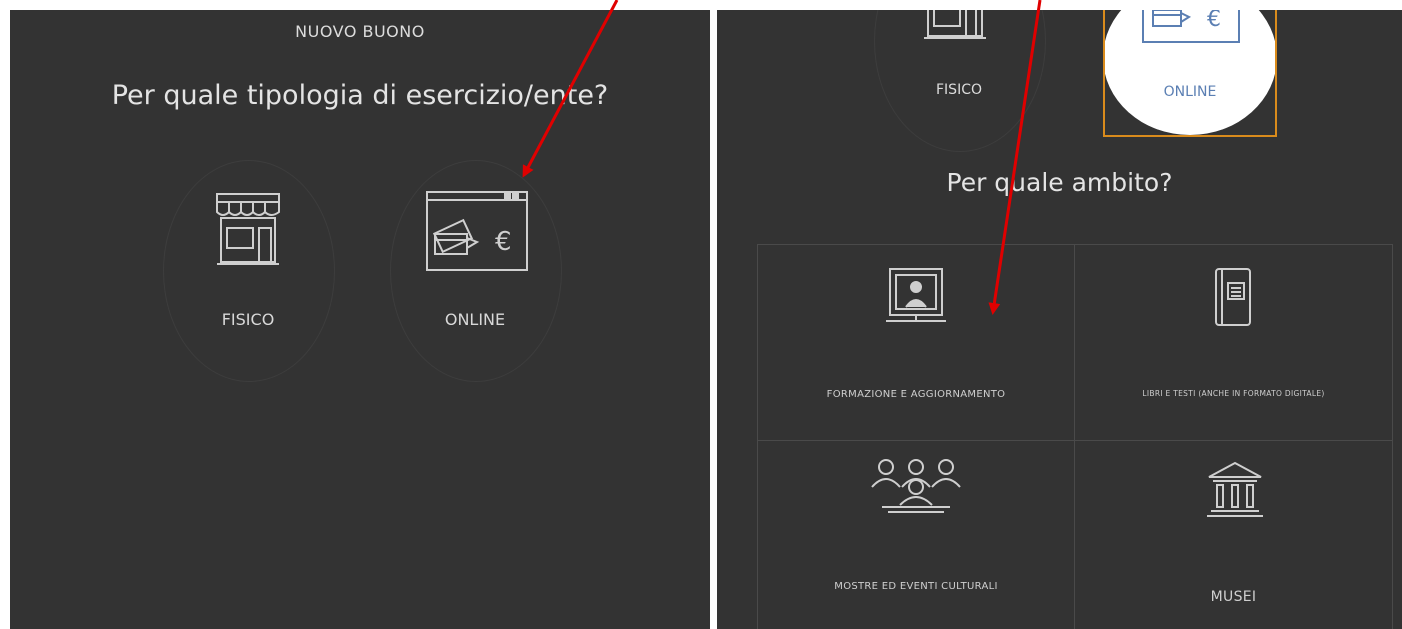 The image size is (1402, 629). What do you see at coordinates (1233, 597) in the screenshot?
I see `category-musei-label: MUSEI` at bounding box center [1233, 597].